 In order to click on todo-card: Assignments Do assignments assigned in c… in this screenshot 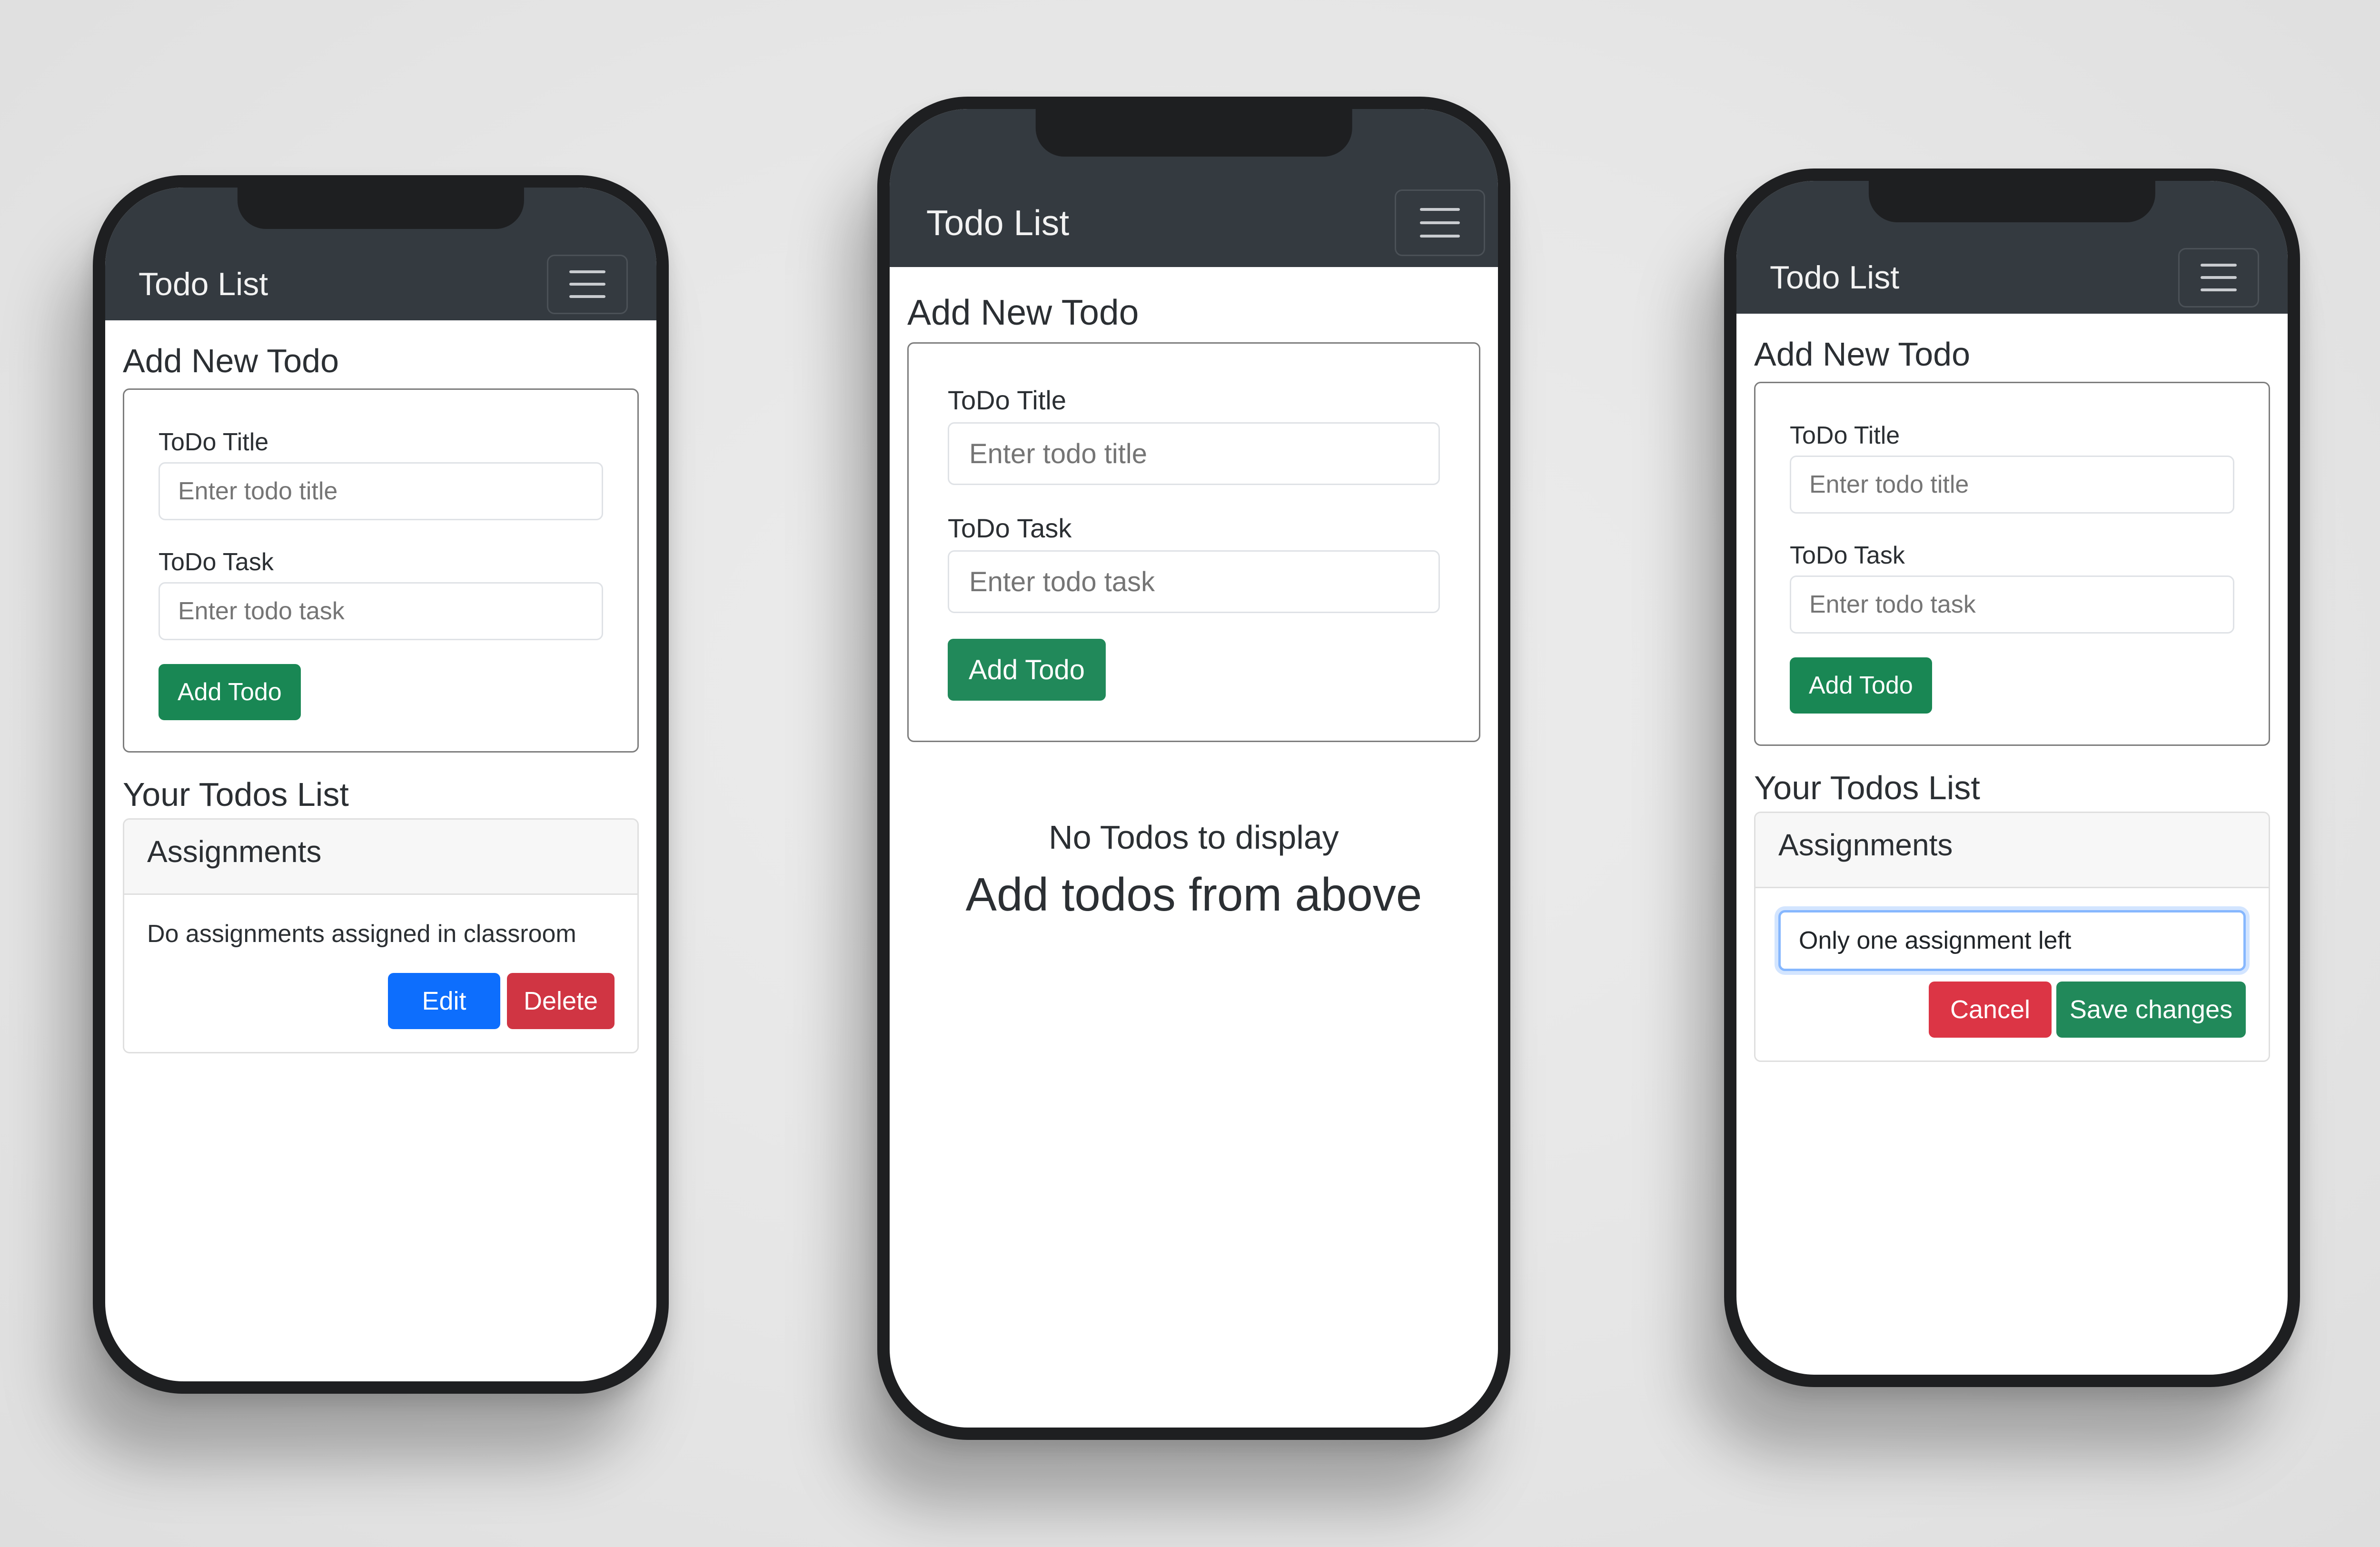, I will do `click(381, 935)`.